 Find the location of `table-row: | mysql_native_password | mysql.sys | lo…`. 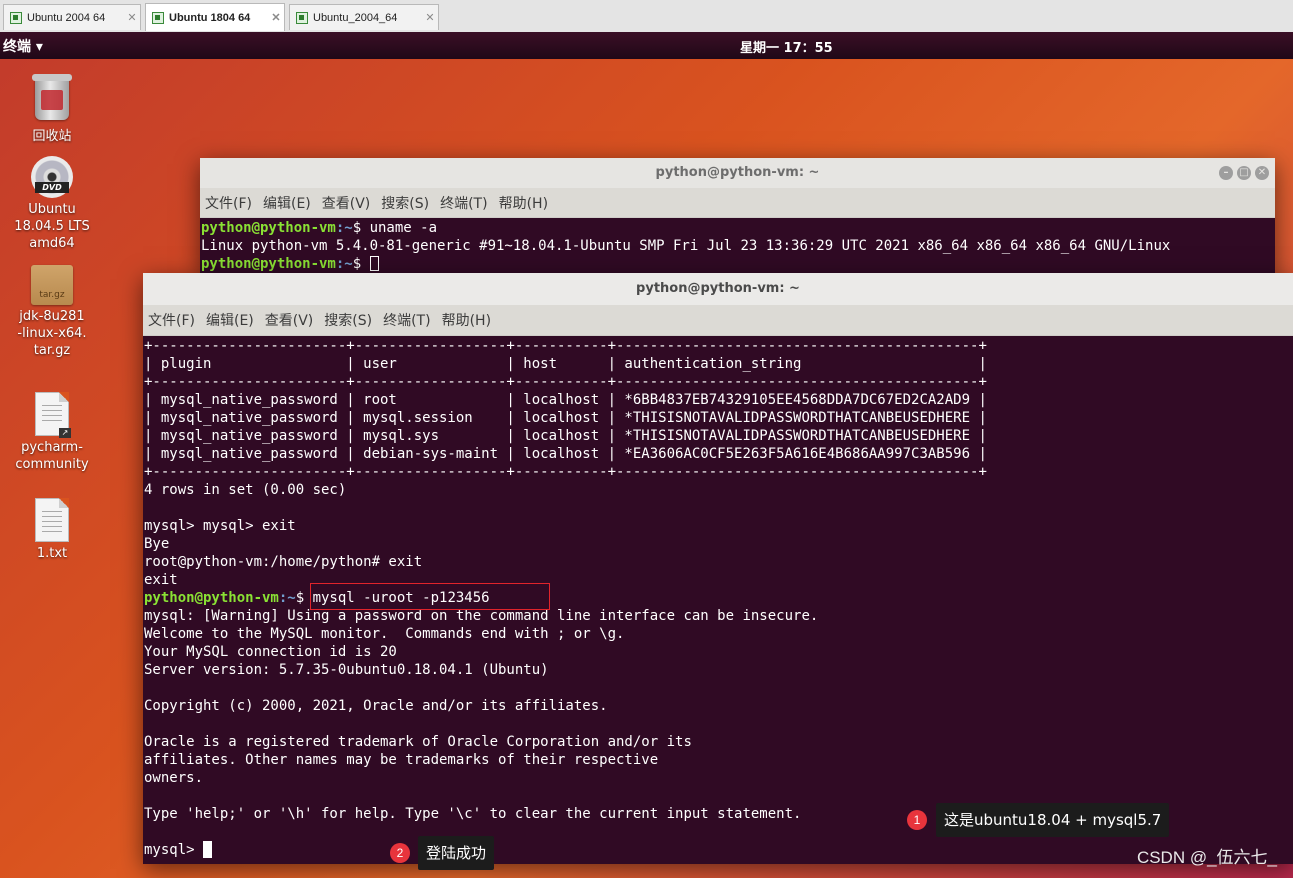

table-row: | mysql_native_password | mysql.sys | lo… is located at coordinates (565, 436).